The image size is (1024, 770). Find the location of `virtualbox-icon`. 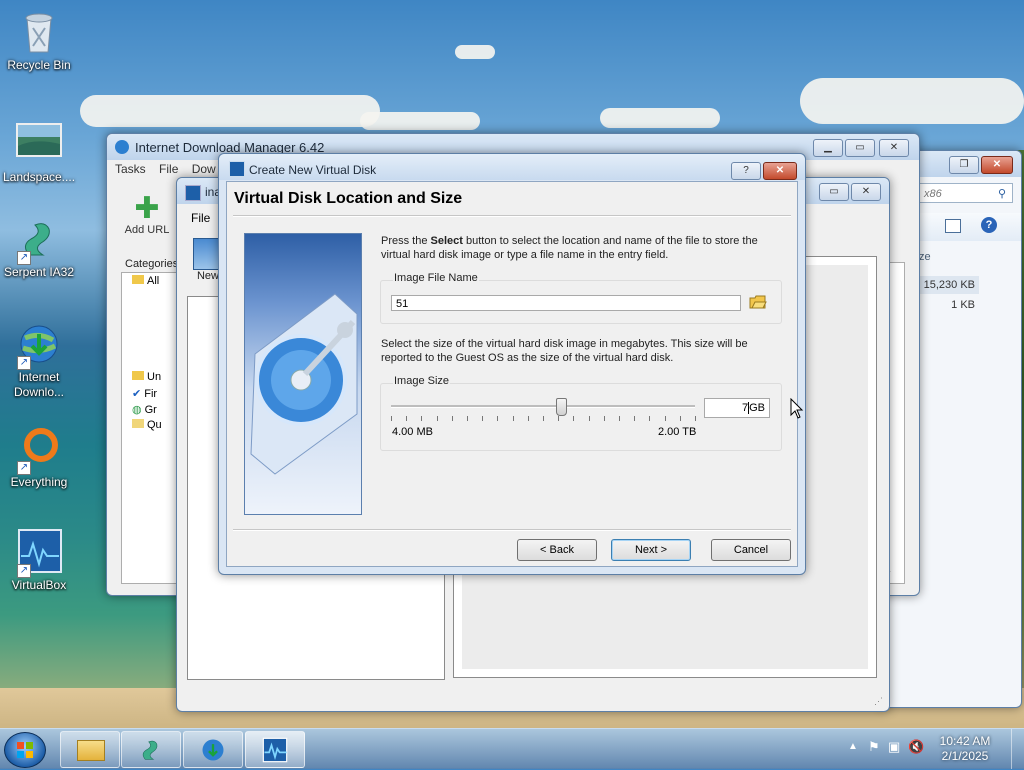

virtualbox-icon is located at coordinates (275, 750).